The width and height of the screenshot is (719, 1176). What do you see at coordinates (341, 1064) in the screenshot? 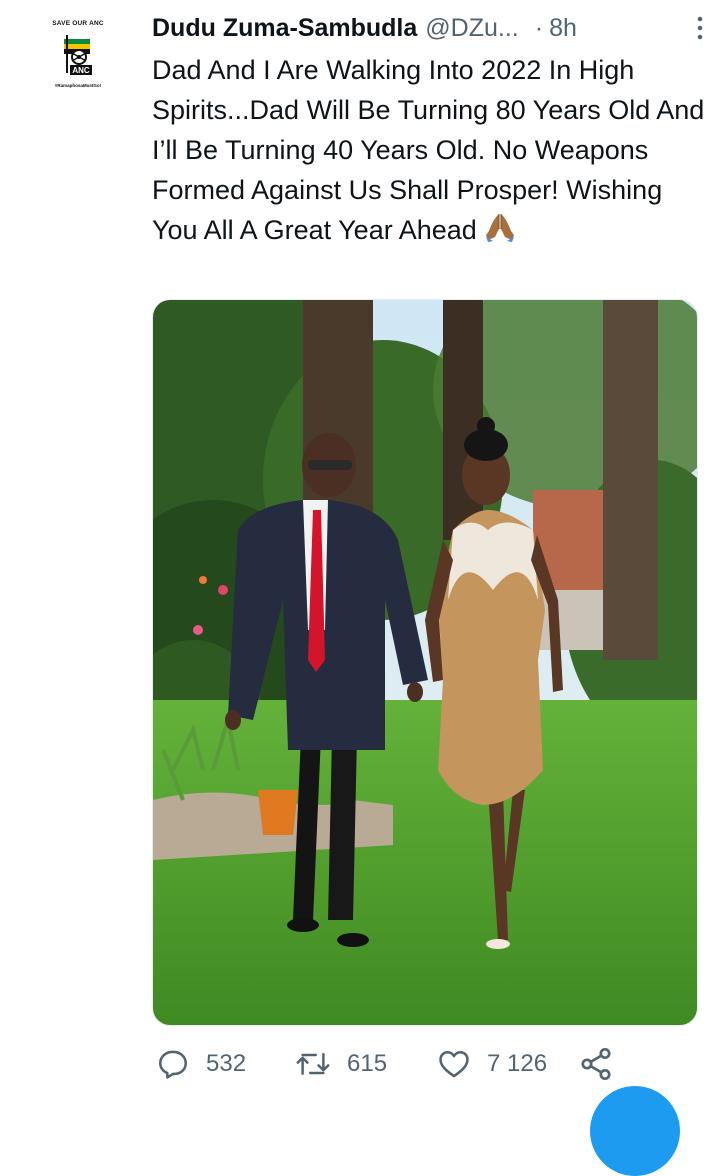
I see `retweet-button: 615` at bounding box center [341, 1064].